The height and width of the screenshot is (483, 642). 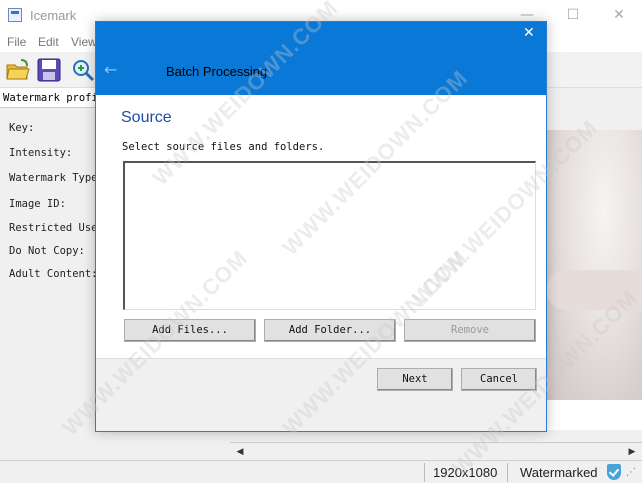 I want to click on window-title: Icemark, so click(x=53, y=15).